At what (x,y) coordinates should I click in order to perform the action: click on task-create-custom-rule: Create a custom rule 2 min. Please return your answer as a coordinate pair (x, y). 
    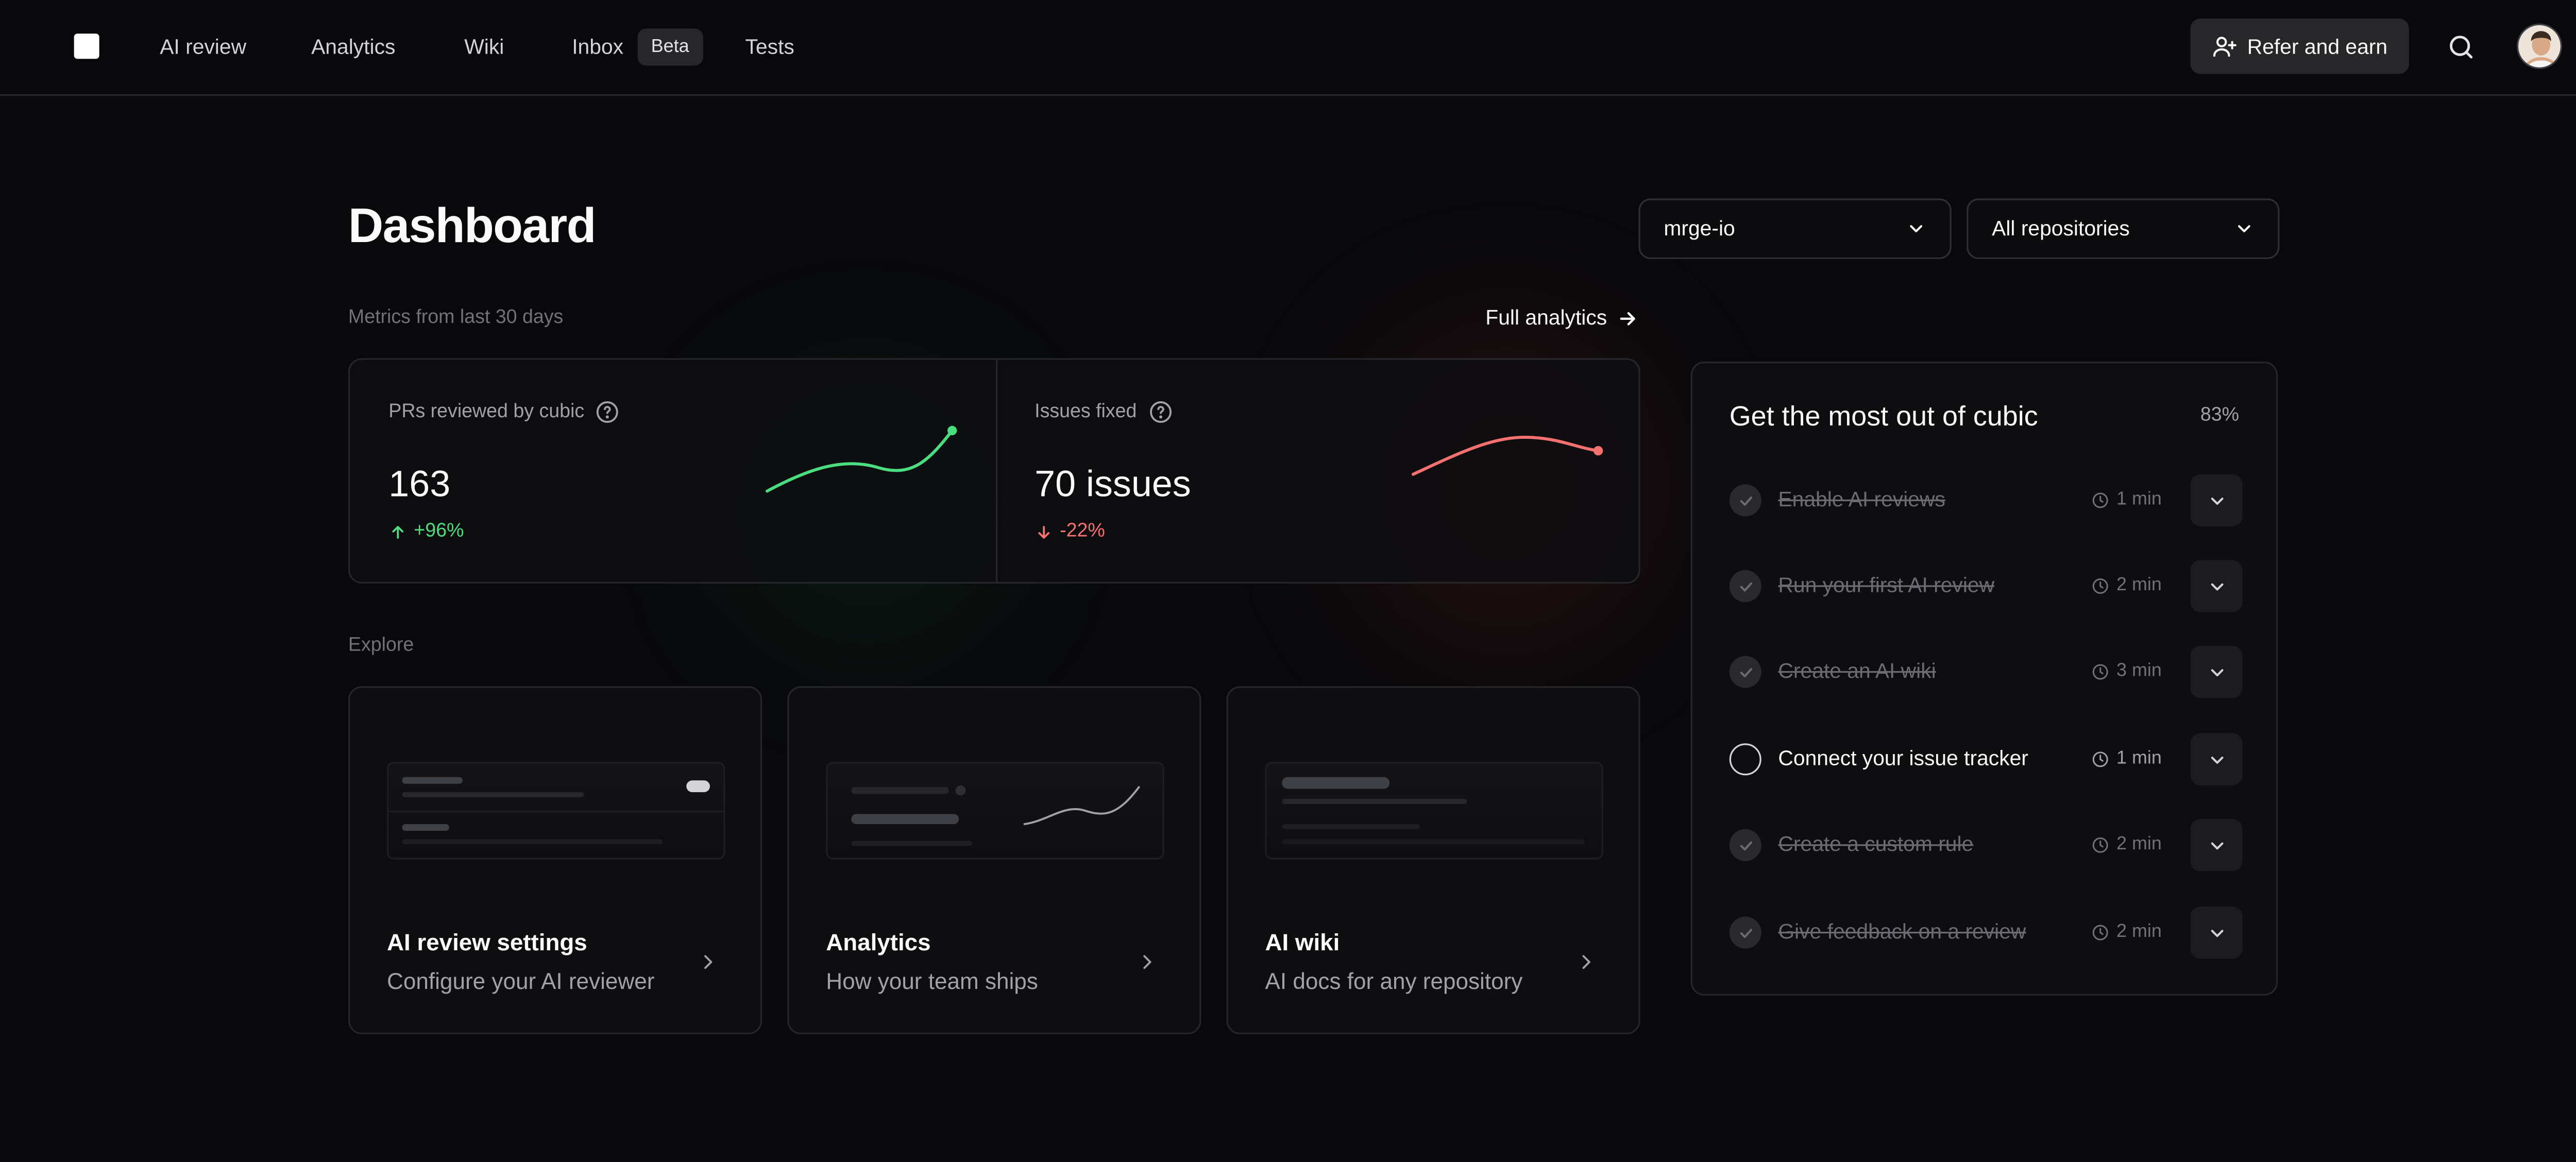
    Looking at the image, I should click on (1986, 845).